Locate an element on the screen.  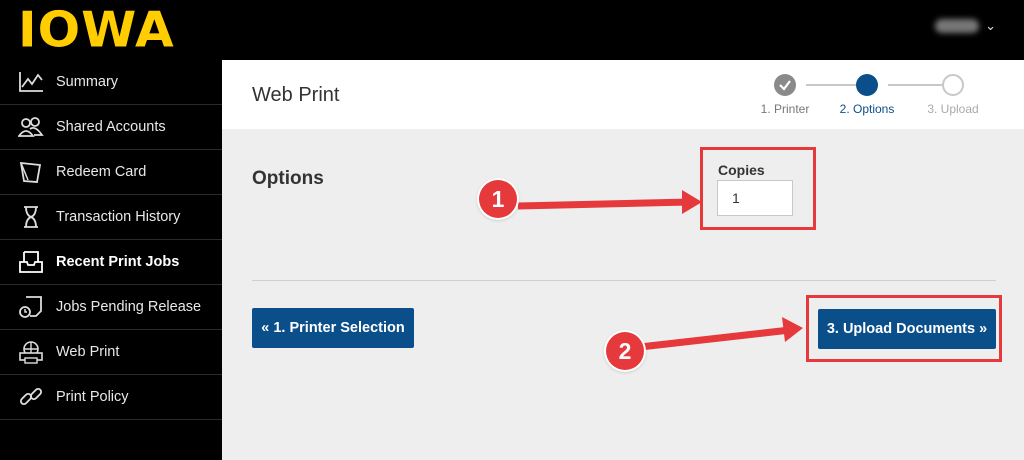
step-complete-check-icon is located at coordinates (785, 85).